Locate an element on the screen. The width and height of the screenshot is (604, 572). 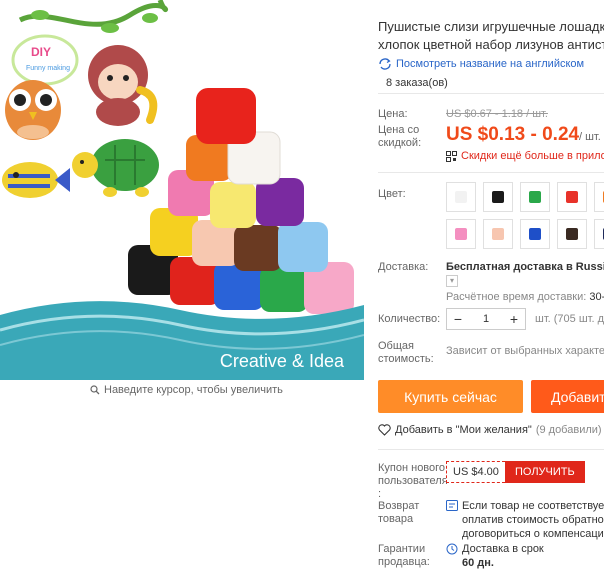
guarantee-label: Гарантии продавца: is located at coordinates (404, 556).